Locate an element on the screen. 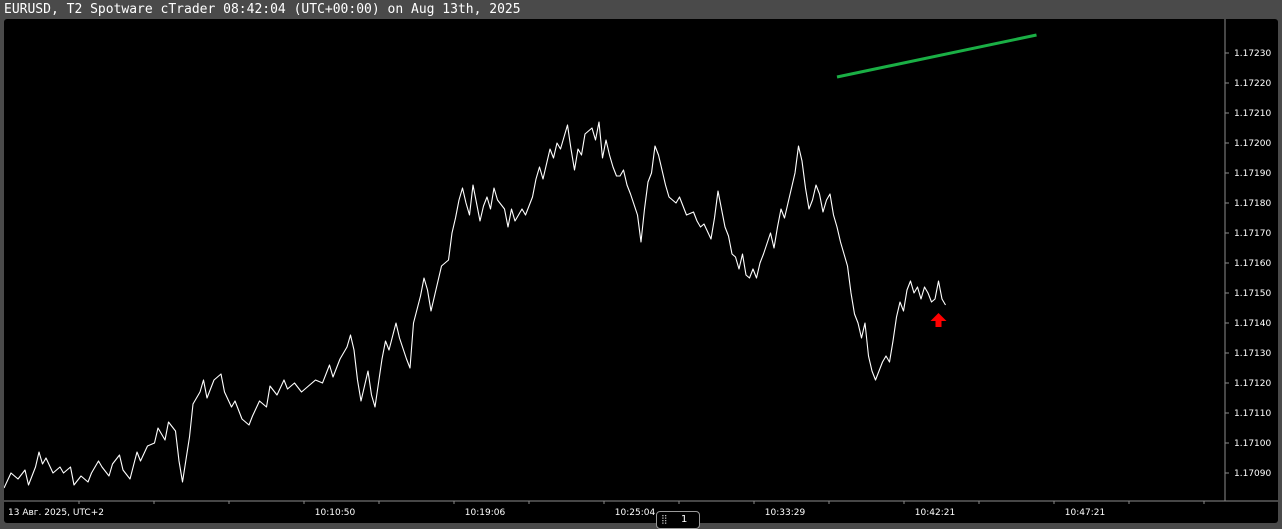  price-axis-label: 1.17230 is located at coordinates (1252, 54).